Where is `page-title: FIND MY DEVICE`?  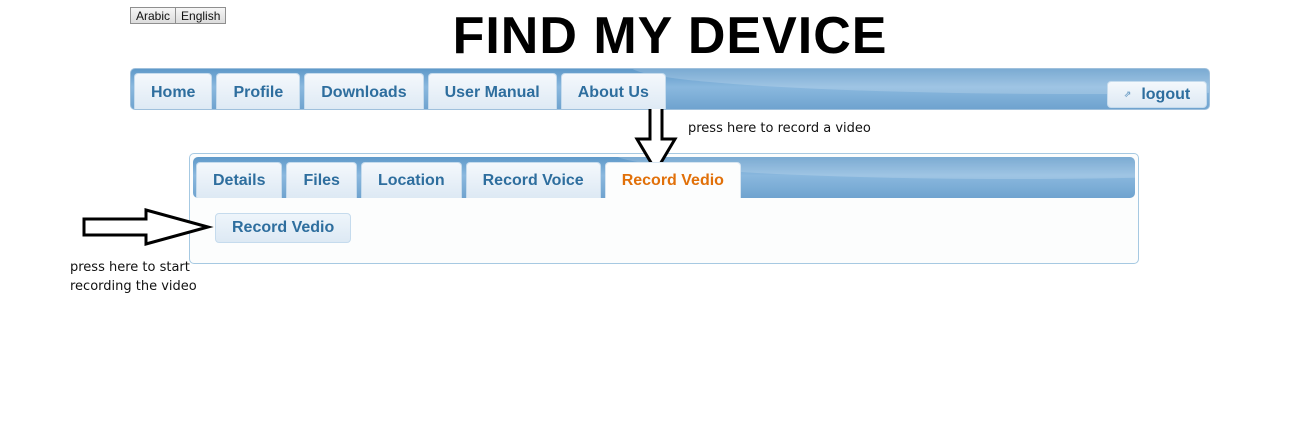
page-title: FIND MY DEVICE is located at coordinates (670, 36).